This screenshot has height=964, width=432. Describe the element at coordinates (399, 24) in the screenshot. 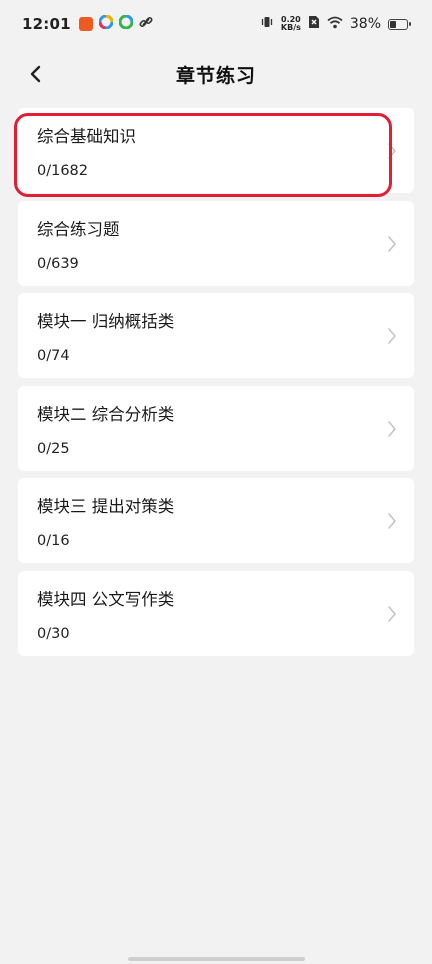

I see `battery-icon` at that location.